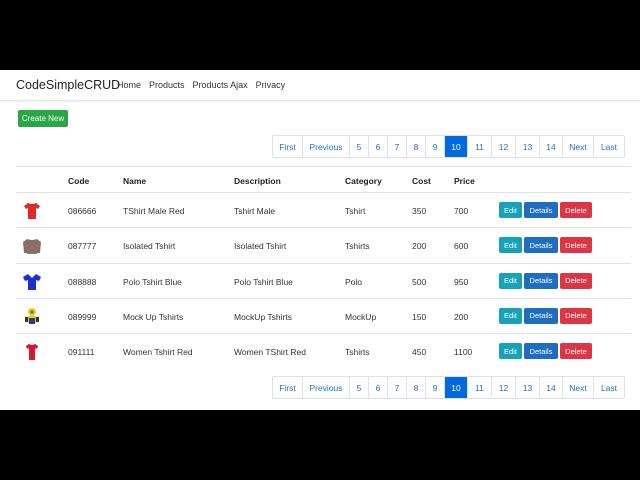 The width and height of the screenshot is (640, 480). What do you see at coordinates (263, 316) in the screenshot?
I see `cell-description: MockUp Tshirts` at bounding box center [263, 316].